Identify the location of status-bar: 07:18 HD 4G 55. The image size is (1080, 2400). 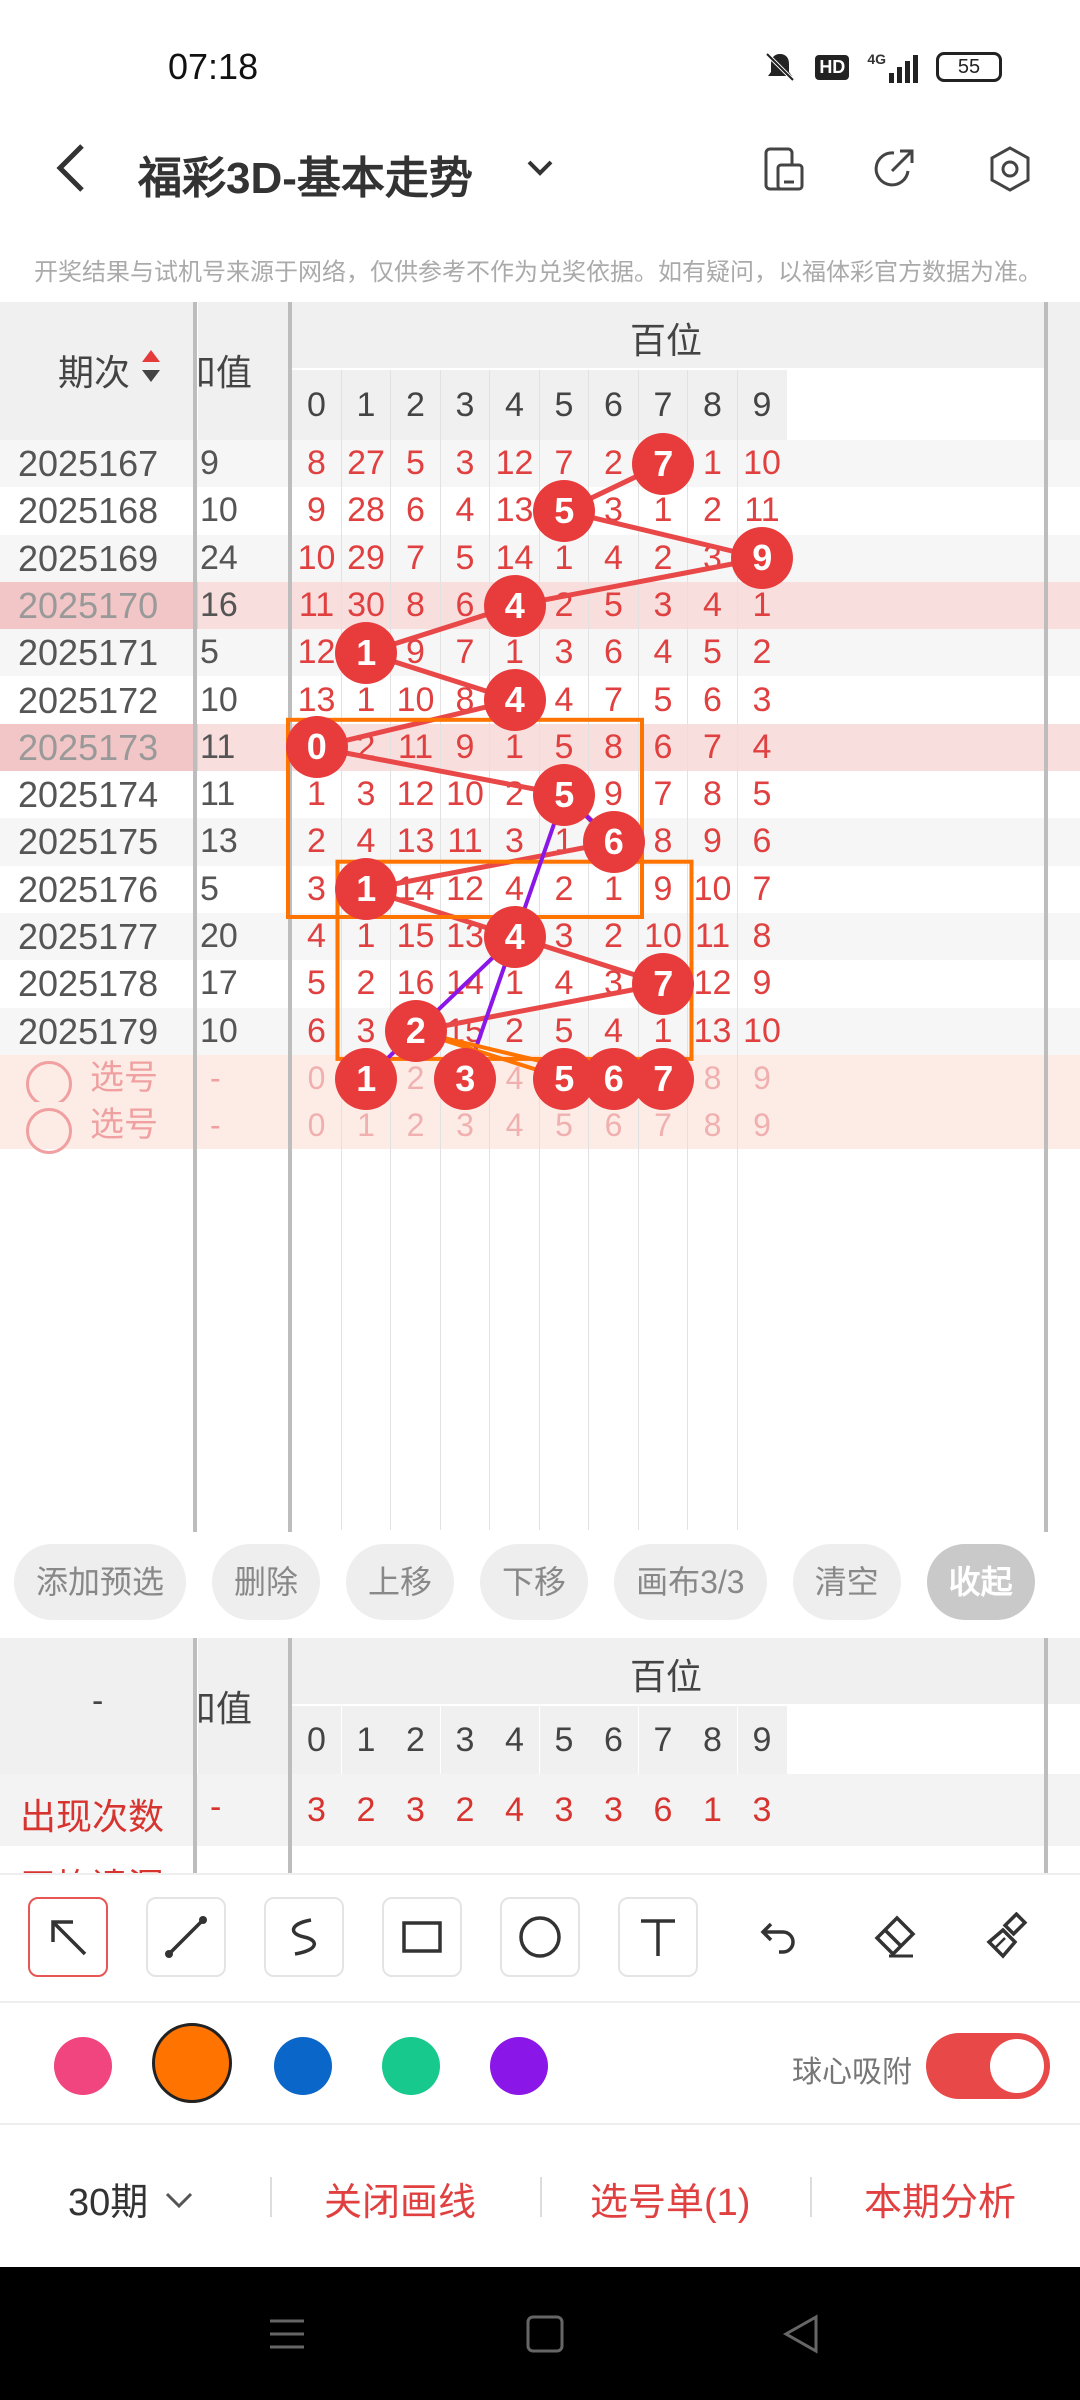
(540, 65).